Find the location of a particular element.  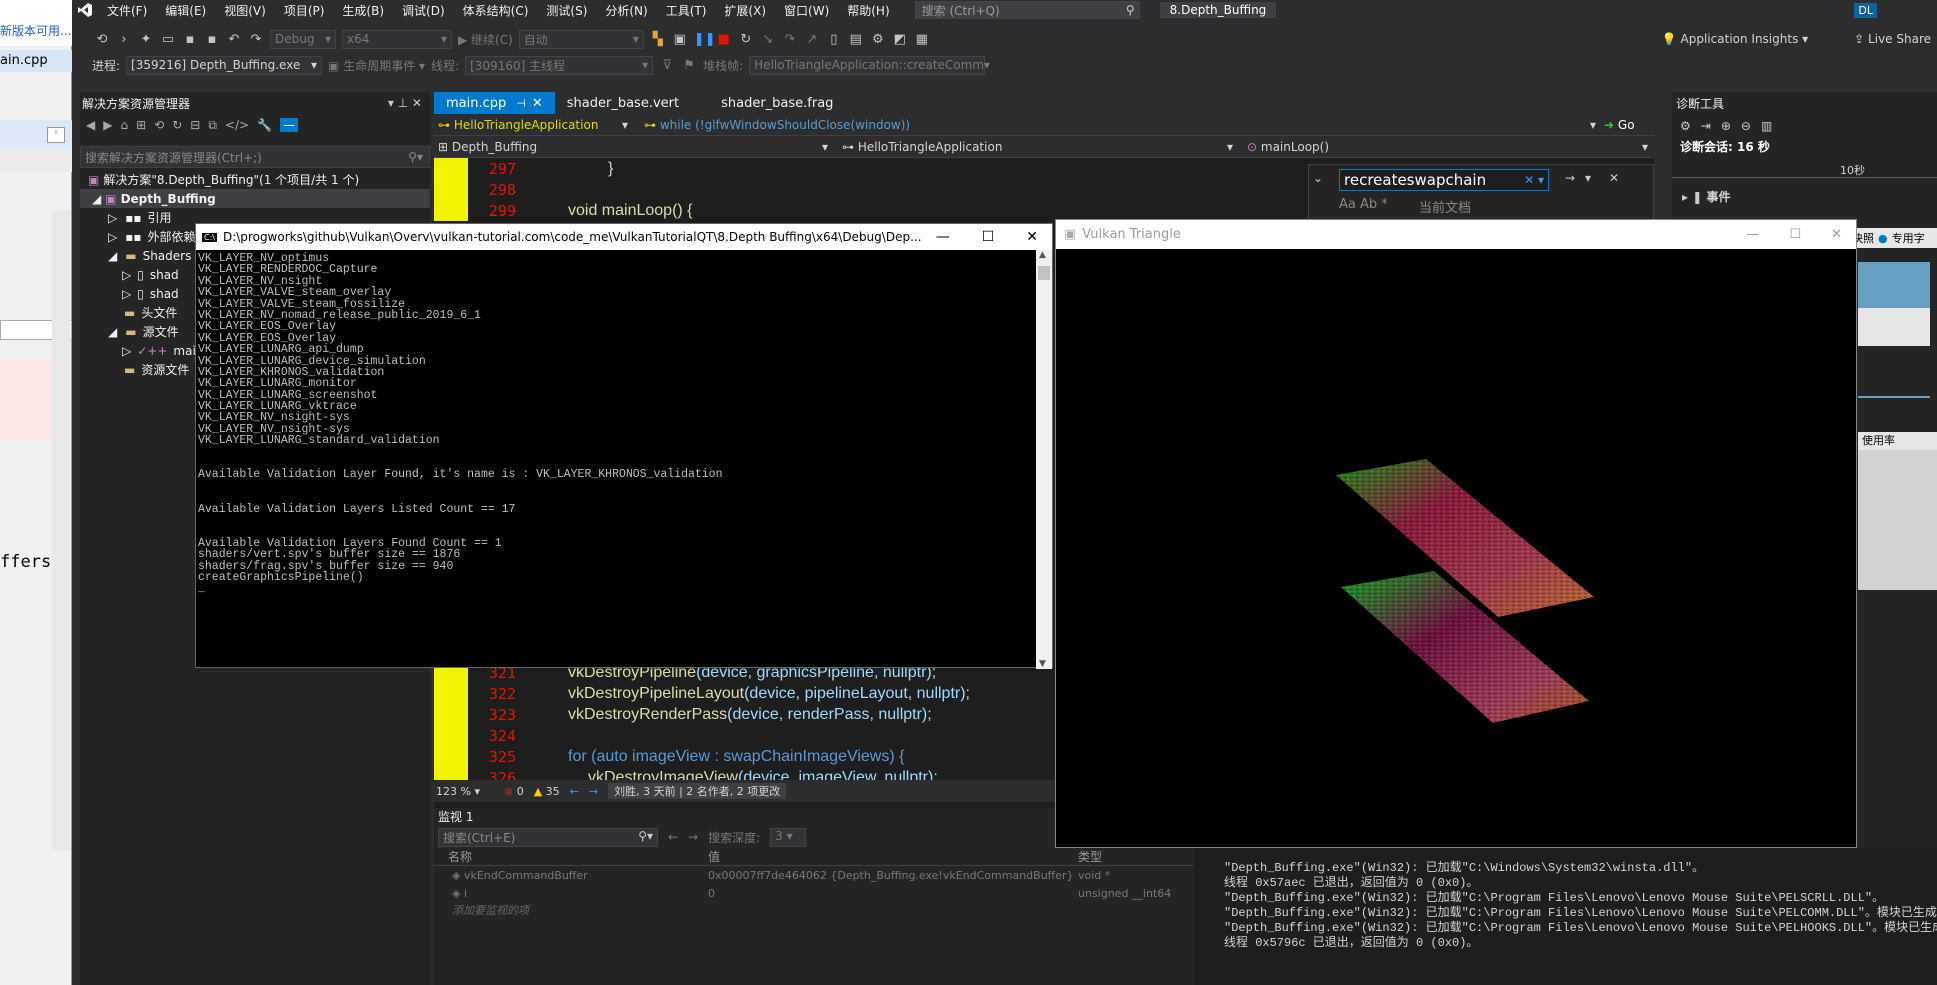

warning-count: ▲ 35 is located at coordinates (547, 791).